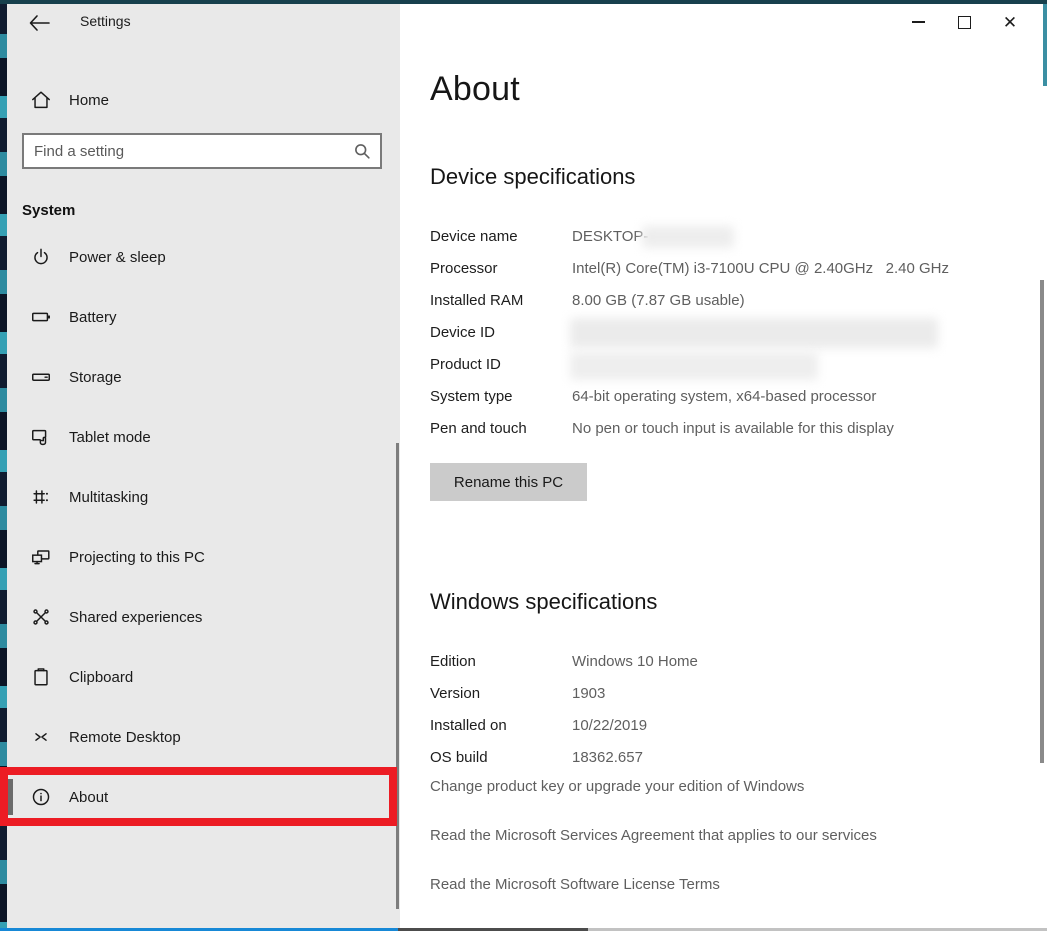  Describe the element at coordinates (459, 757) in the screenshot. I see `spec-label: OS build` at that location.